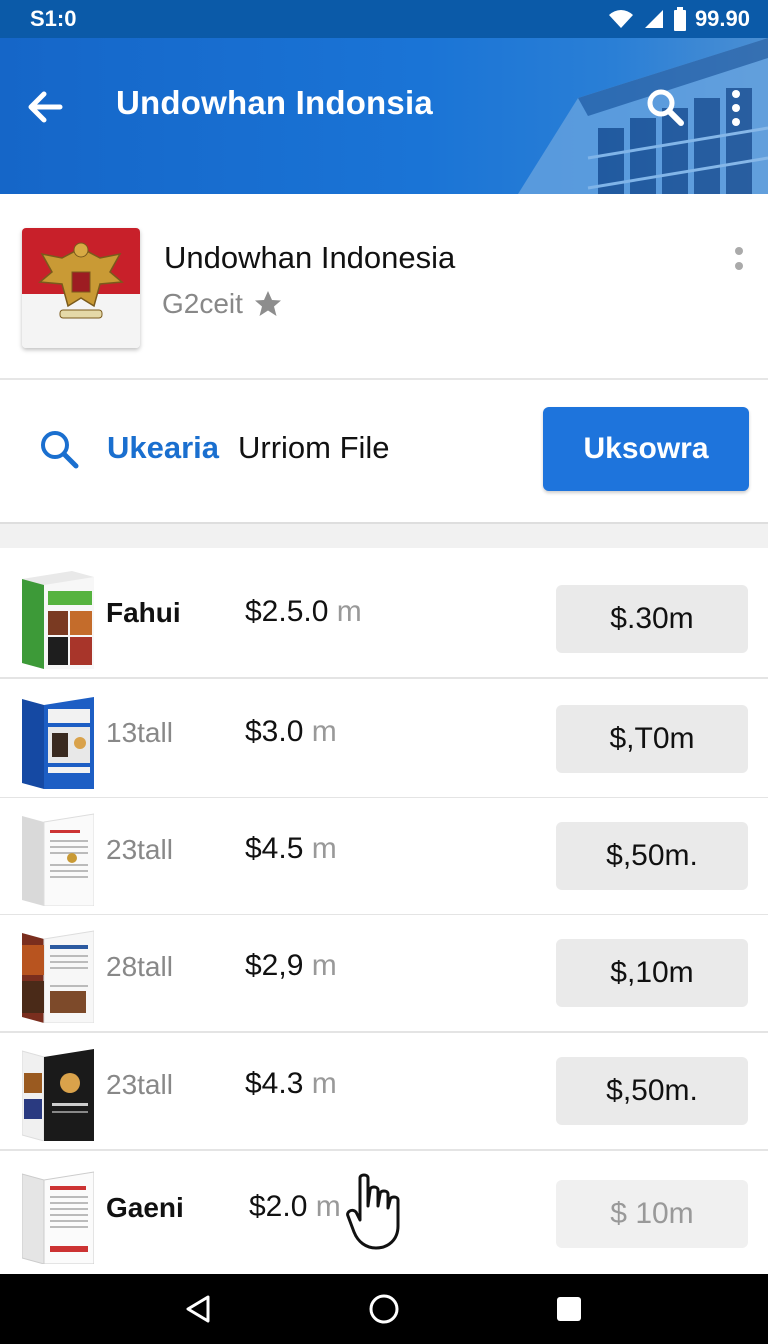 The width and height of the screenshot is (768, 1344). I want to click on battery-text: 99.90, so click(722, 18).